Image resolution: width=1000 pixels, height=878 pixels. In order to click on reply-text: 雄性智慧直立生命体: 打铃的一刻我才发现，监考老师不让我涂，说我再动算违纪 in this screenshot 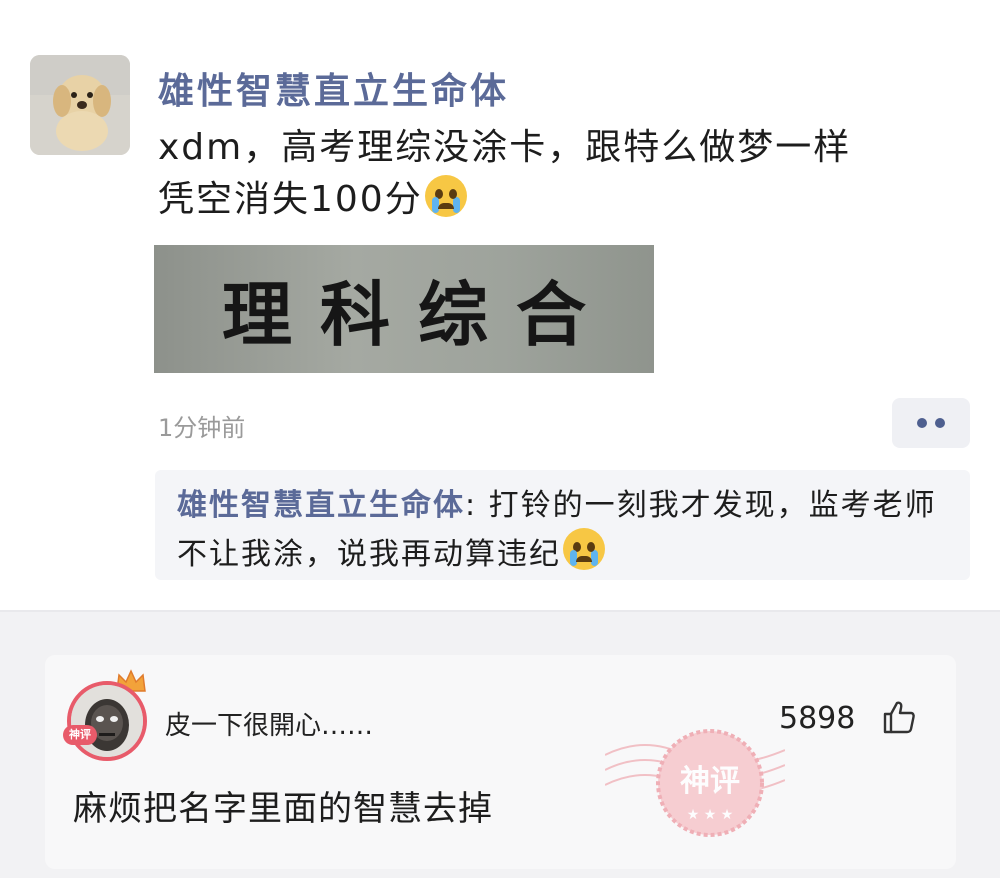, I will do `click(564, 530)`.